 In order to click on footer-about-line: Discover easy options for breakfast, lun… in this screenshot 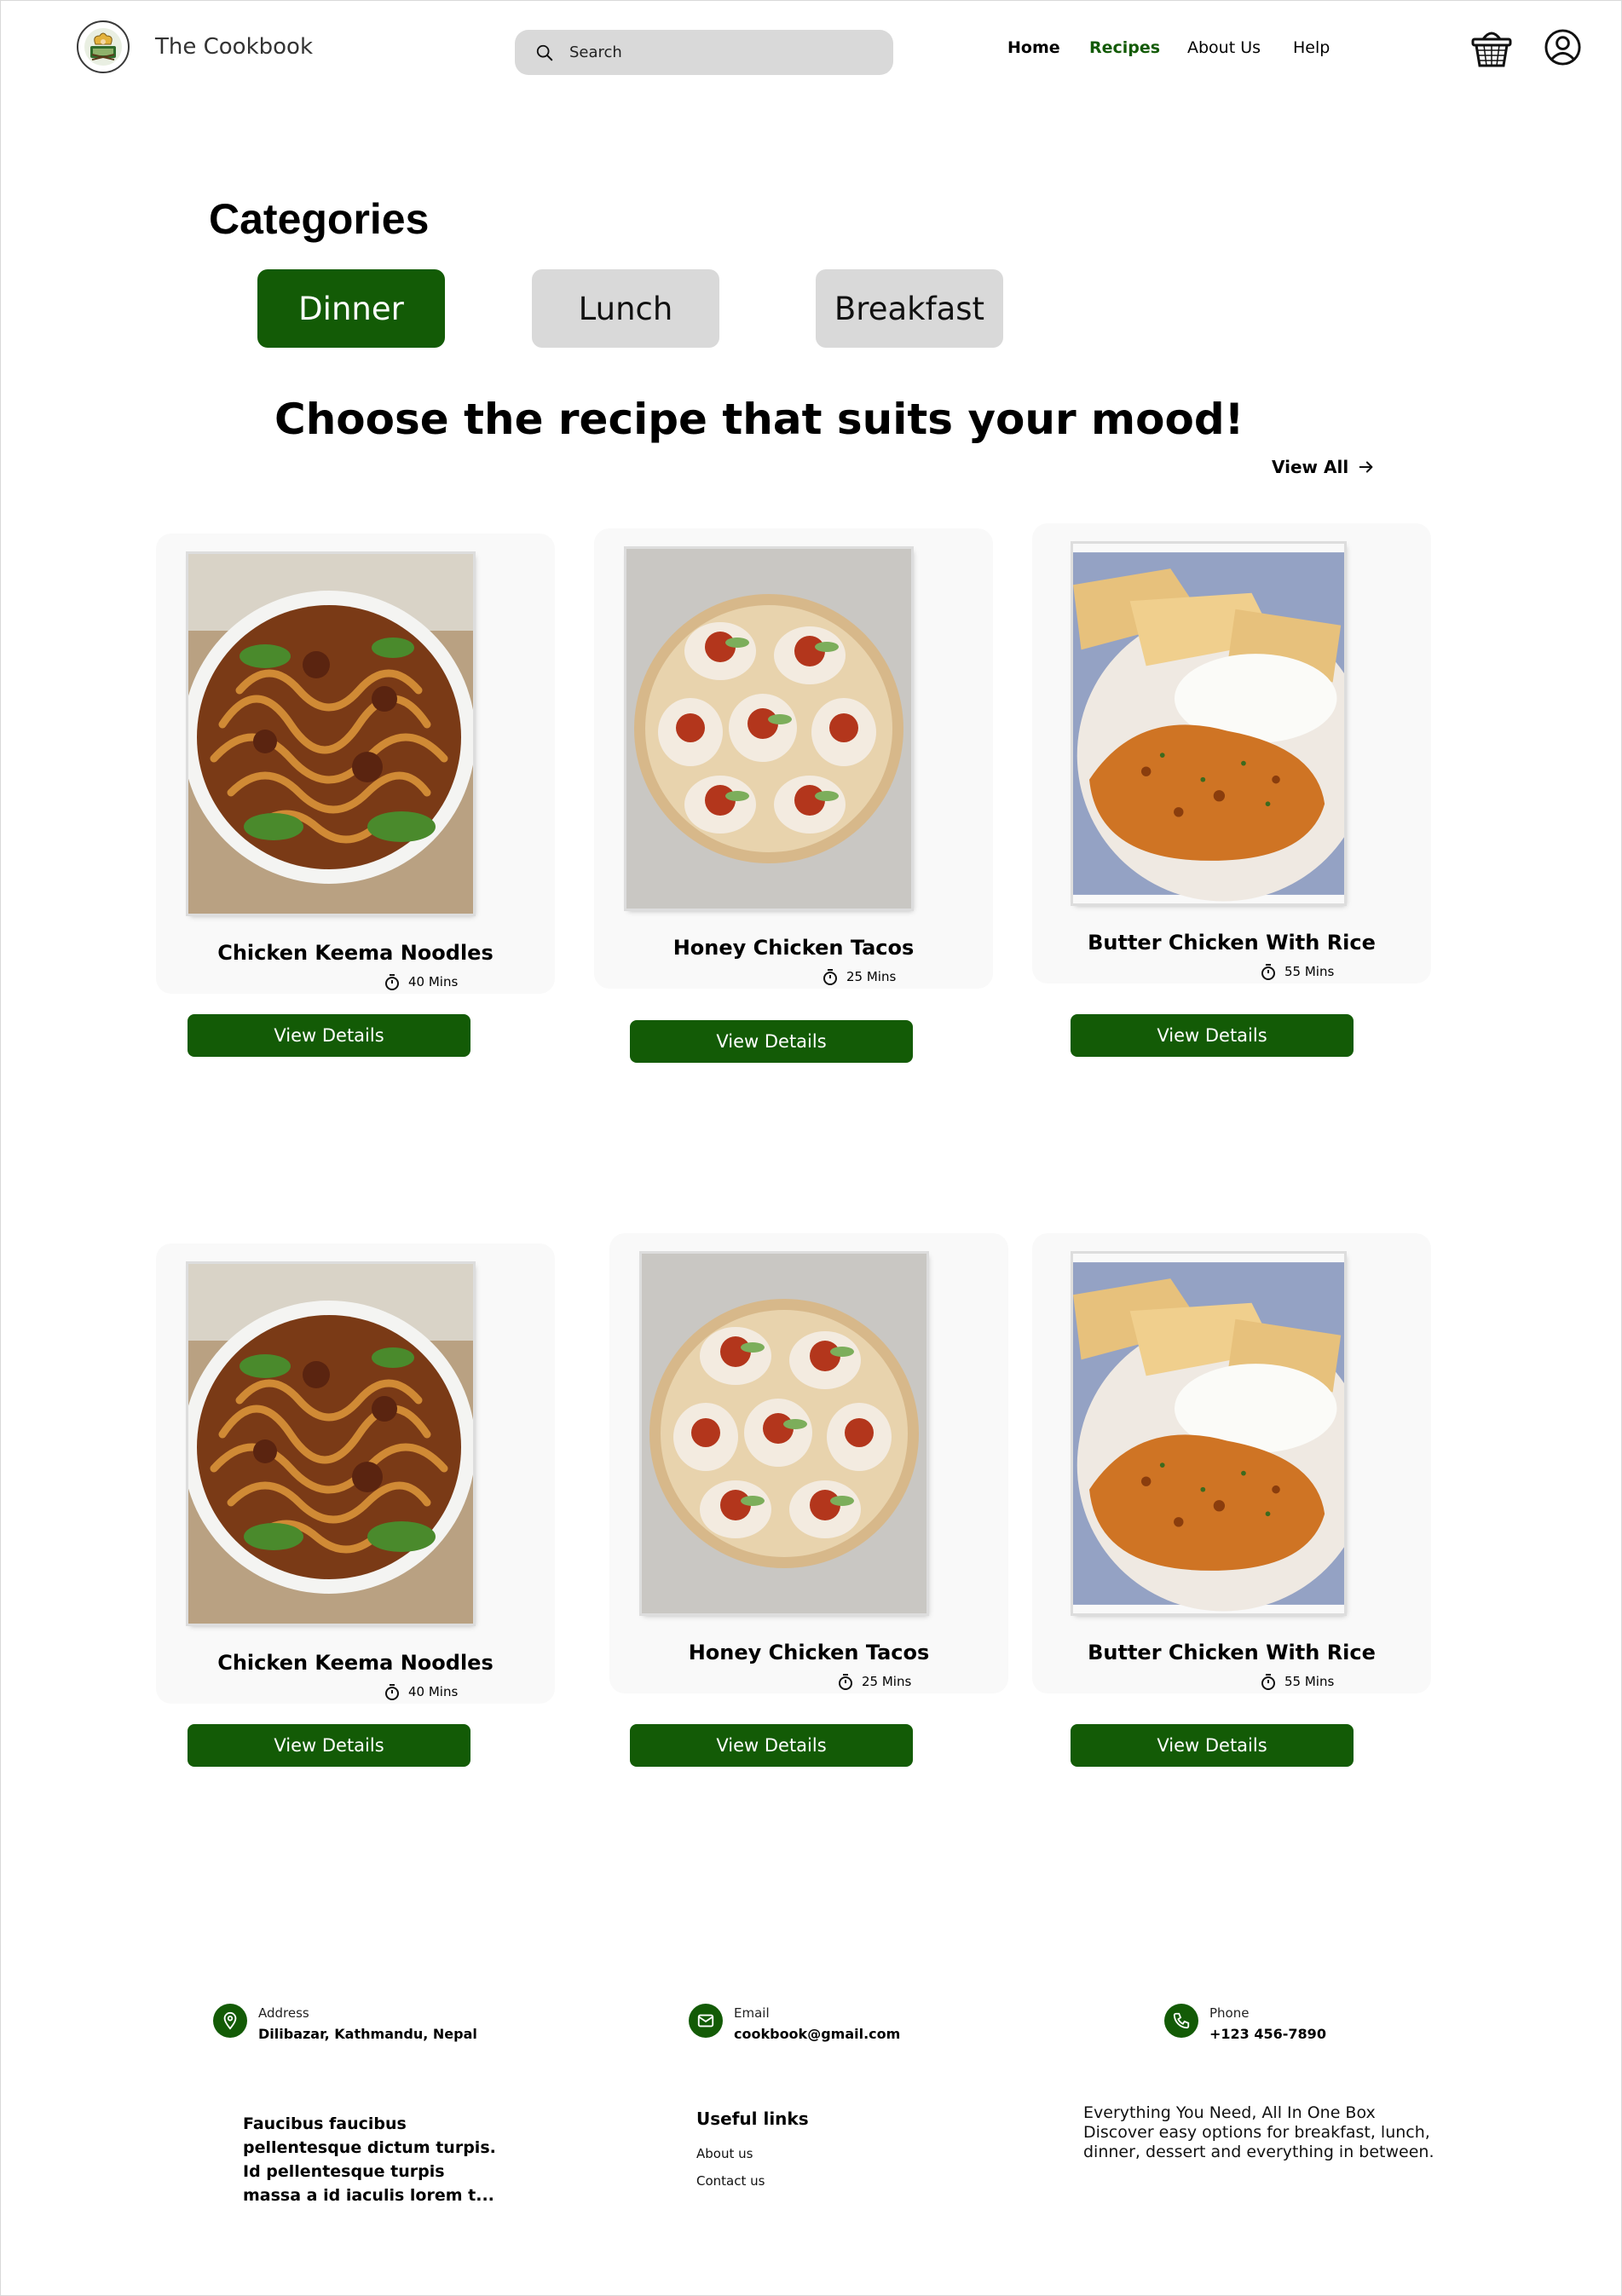, I will do `click(1256, 2132)`.